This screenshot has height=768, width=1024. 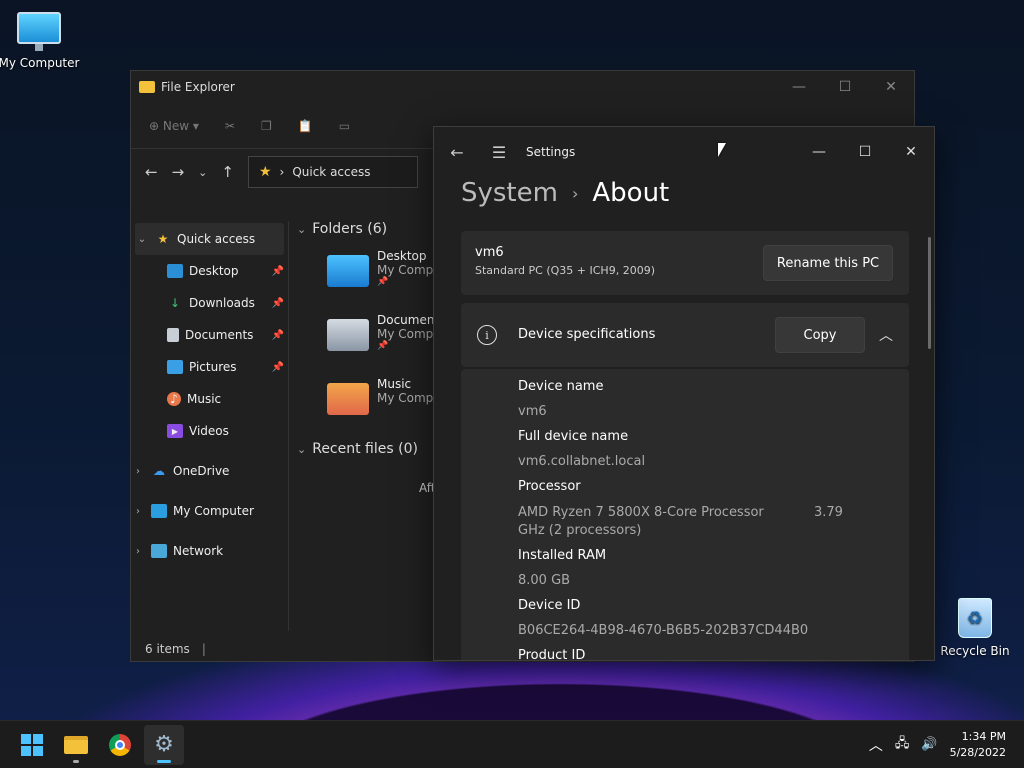 I want to click on mouse-cursor-icon, so click(x=722, y=150).